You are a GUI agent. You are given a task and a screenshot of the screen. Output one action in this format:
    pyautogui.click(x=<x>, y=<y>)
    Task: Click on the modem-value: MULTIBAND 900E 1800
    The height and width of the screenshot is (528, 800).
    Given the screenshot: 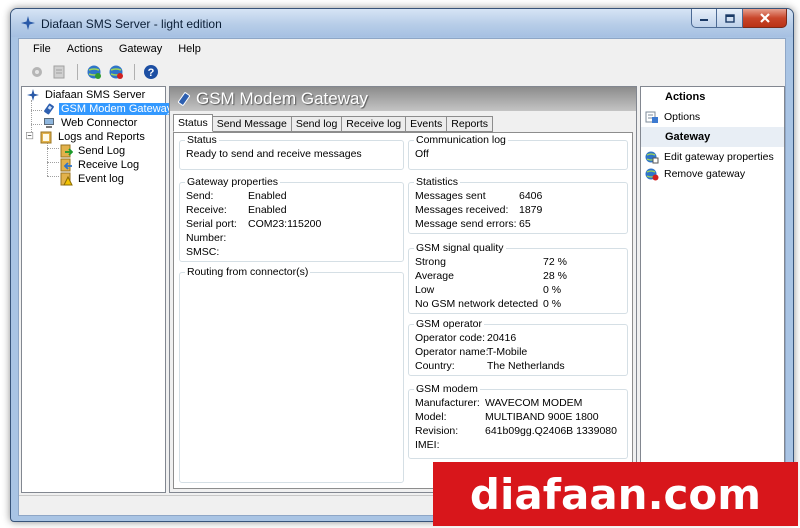 What is the action you would take?
    pyautogui.click(x=542, y=417)
    